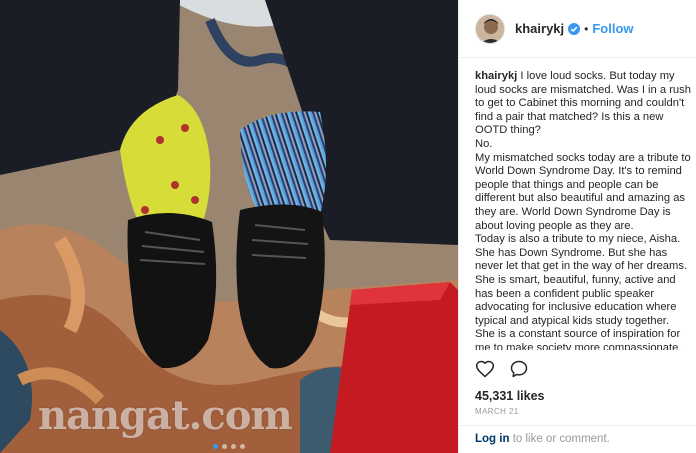 This screenshot has height=453, width=696. Describe the element at coordinates (484, 143) in the screenshot. I see `caption-line: No.` at that location.